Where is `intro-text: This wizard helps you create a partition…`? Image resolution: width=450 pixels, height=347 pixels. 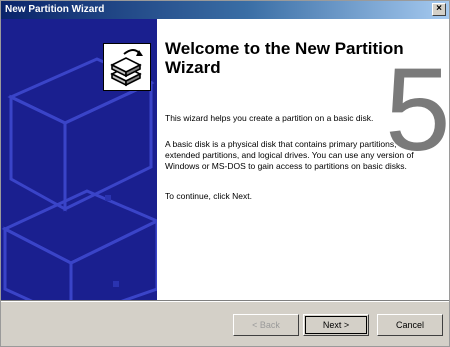
intro-text: This wizard helps you create a partition… is located at coordinates (269, 118).